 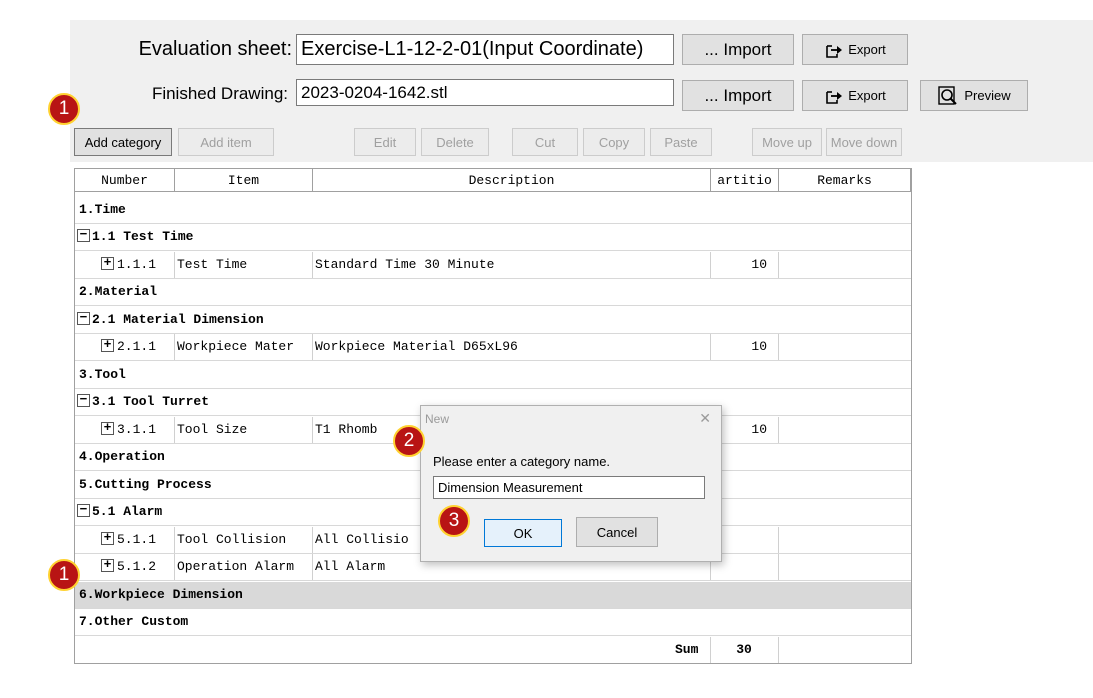 I want to click on eval-export-button: Export, so click(x=855, y=49).